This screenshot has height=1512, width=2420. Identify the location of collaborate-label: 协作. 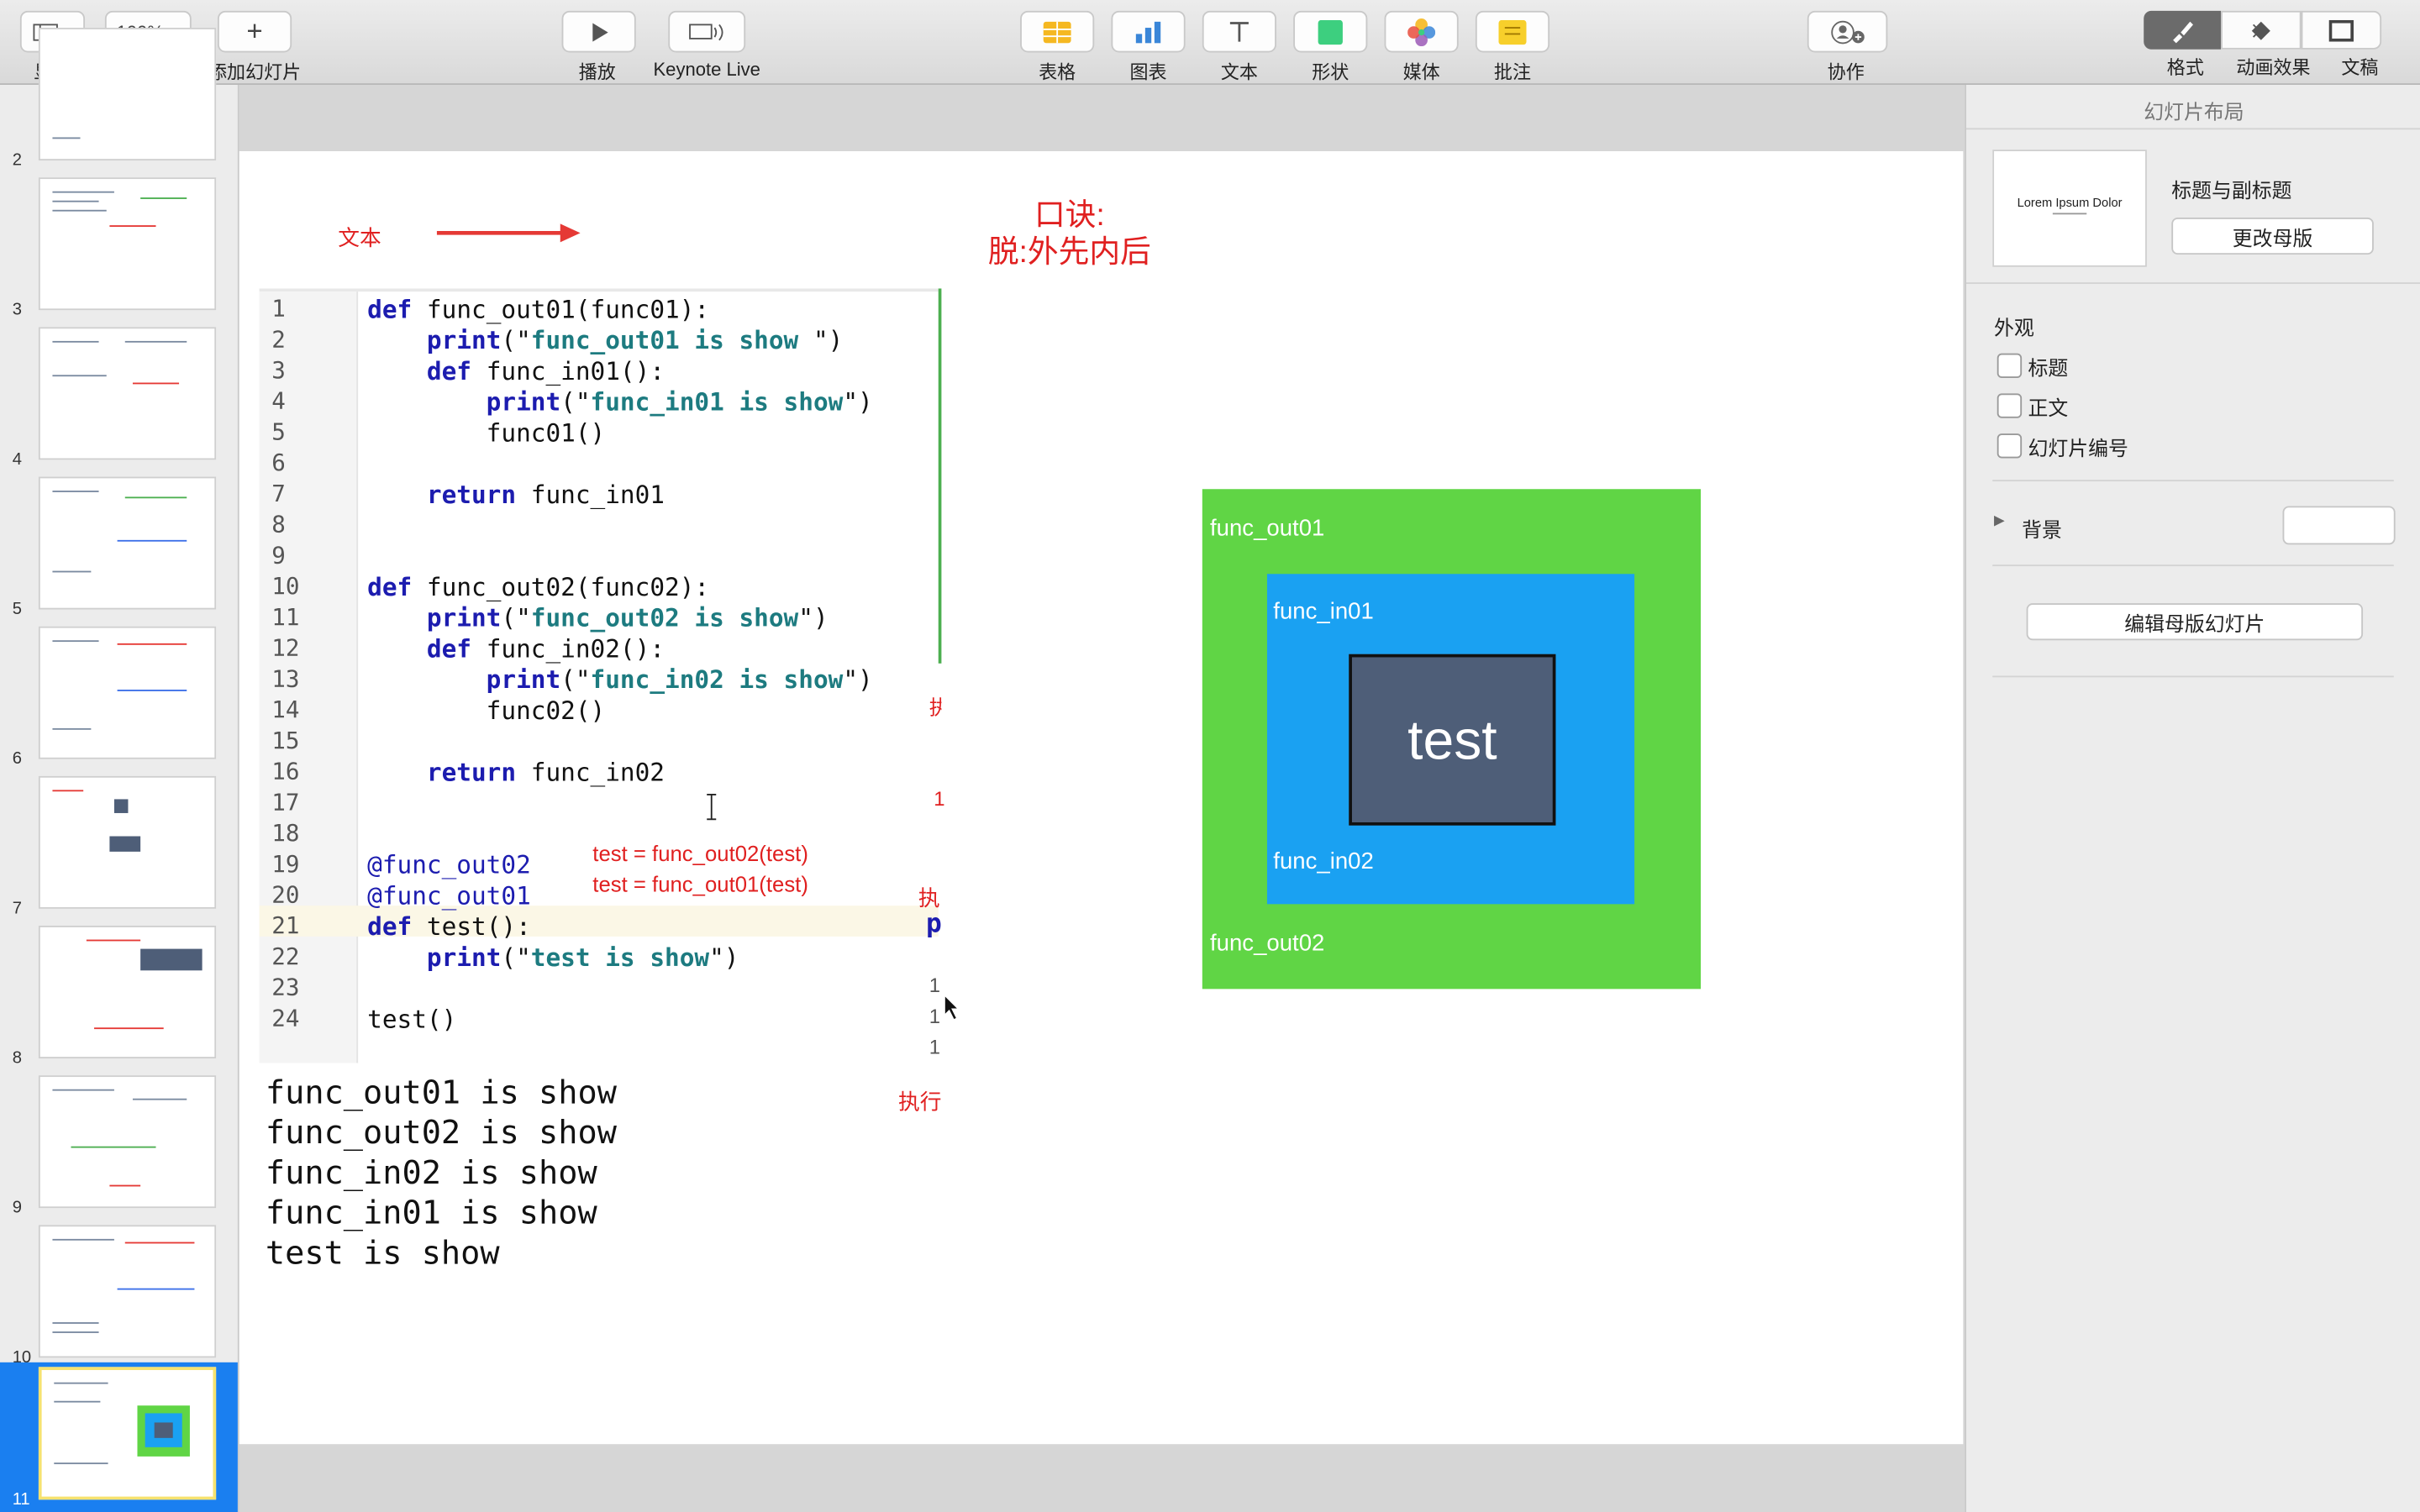
(1846, 72).